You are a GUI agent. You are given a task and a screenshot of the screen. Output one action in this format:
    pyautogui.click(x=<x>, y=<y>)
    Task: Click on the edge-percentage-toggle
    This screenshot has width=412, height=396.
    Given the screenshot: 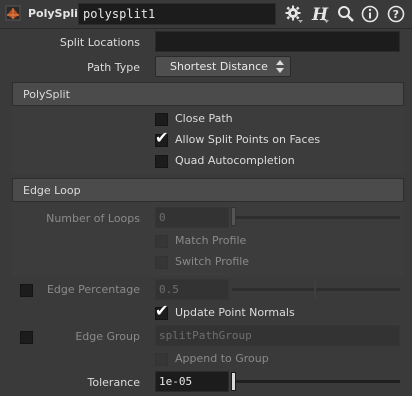 What is the action you would take?
    pyautogui.click(x=26, y=290)
    